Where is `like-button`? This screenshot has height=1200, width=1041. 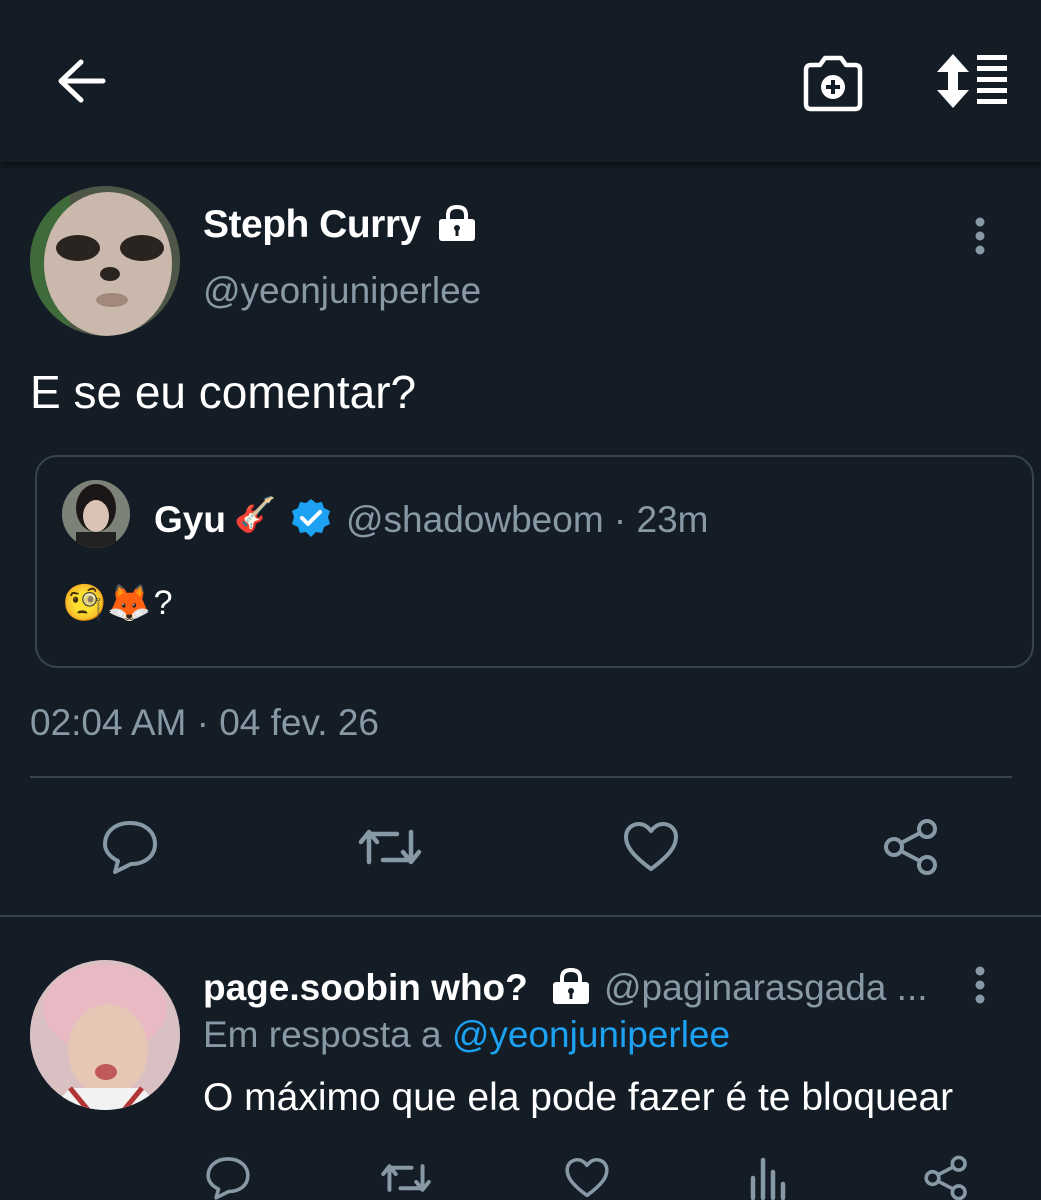 like-button is located at coordinates (651, 847).